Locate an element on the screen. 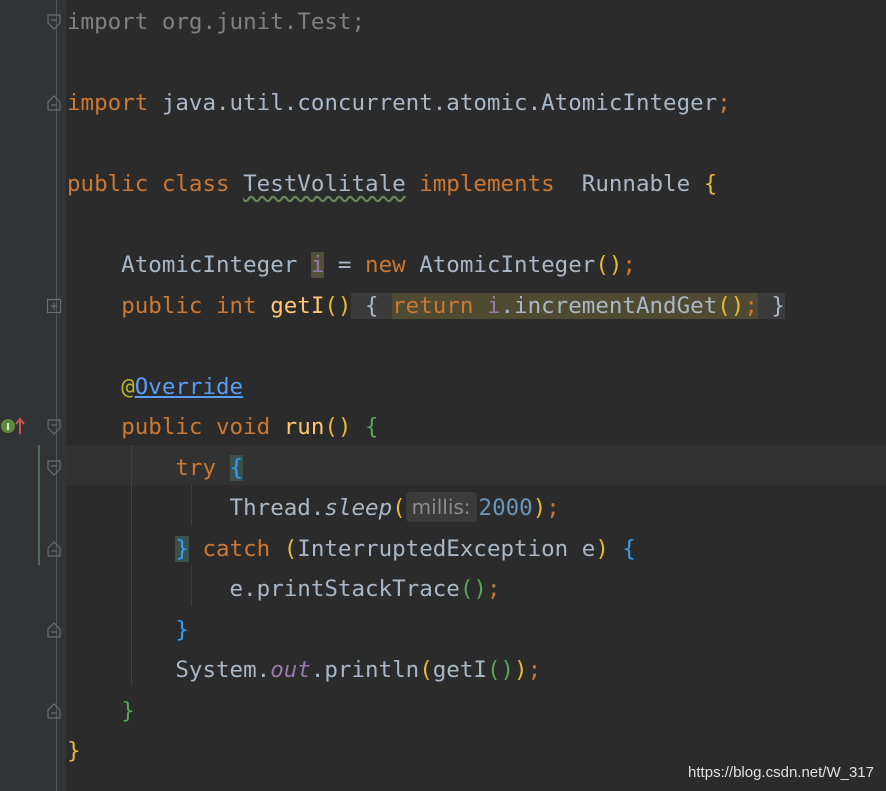  code-line: Thread.sleep(millis: 2000); is located at coordinates (313, 508).